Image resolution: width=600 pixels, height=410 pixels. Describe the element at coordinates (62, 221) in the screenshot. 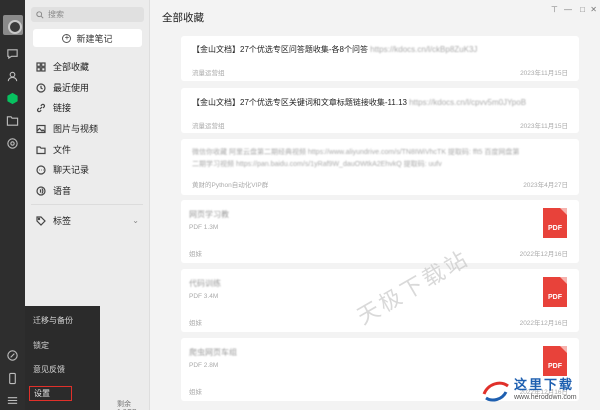

I see `nav-item-label: 标签` at that location.